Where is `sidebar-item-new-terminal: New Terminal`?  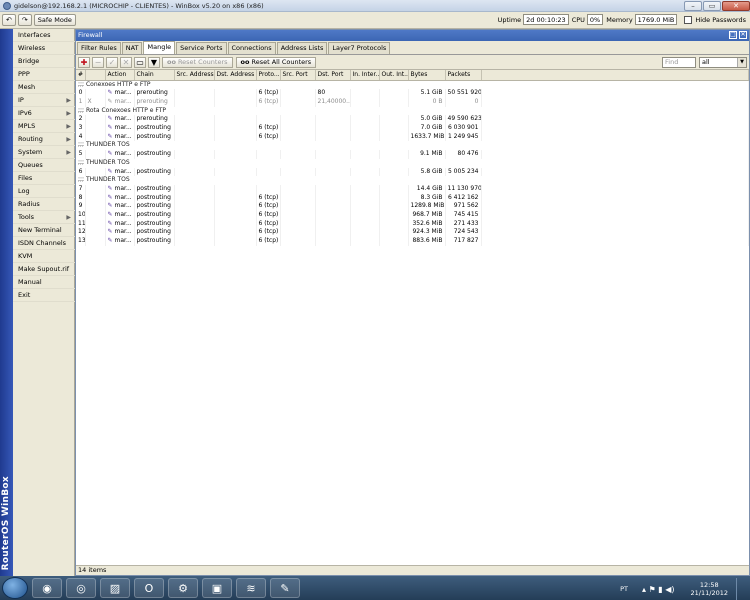
sidebar-item-new-terminal: New Terminal is located at coordinates (44, 230).